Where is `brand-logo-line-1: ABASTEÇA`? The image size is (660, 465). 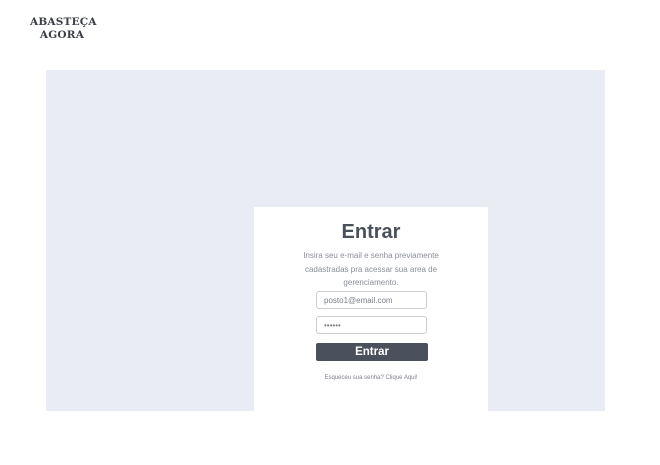
brand-logo-line-1: ABASTEÇA is located at coordinates (63, 22).